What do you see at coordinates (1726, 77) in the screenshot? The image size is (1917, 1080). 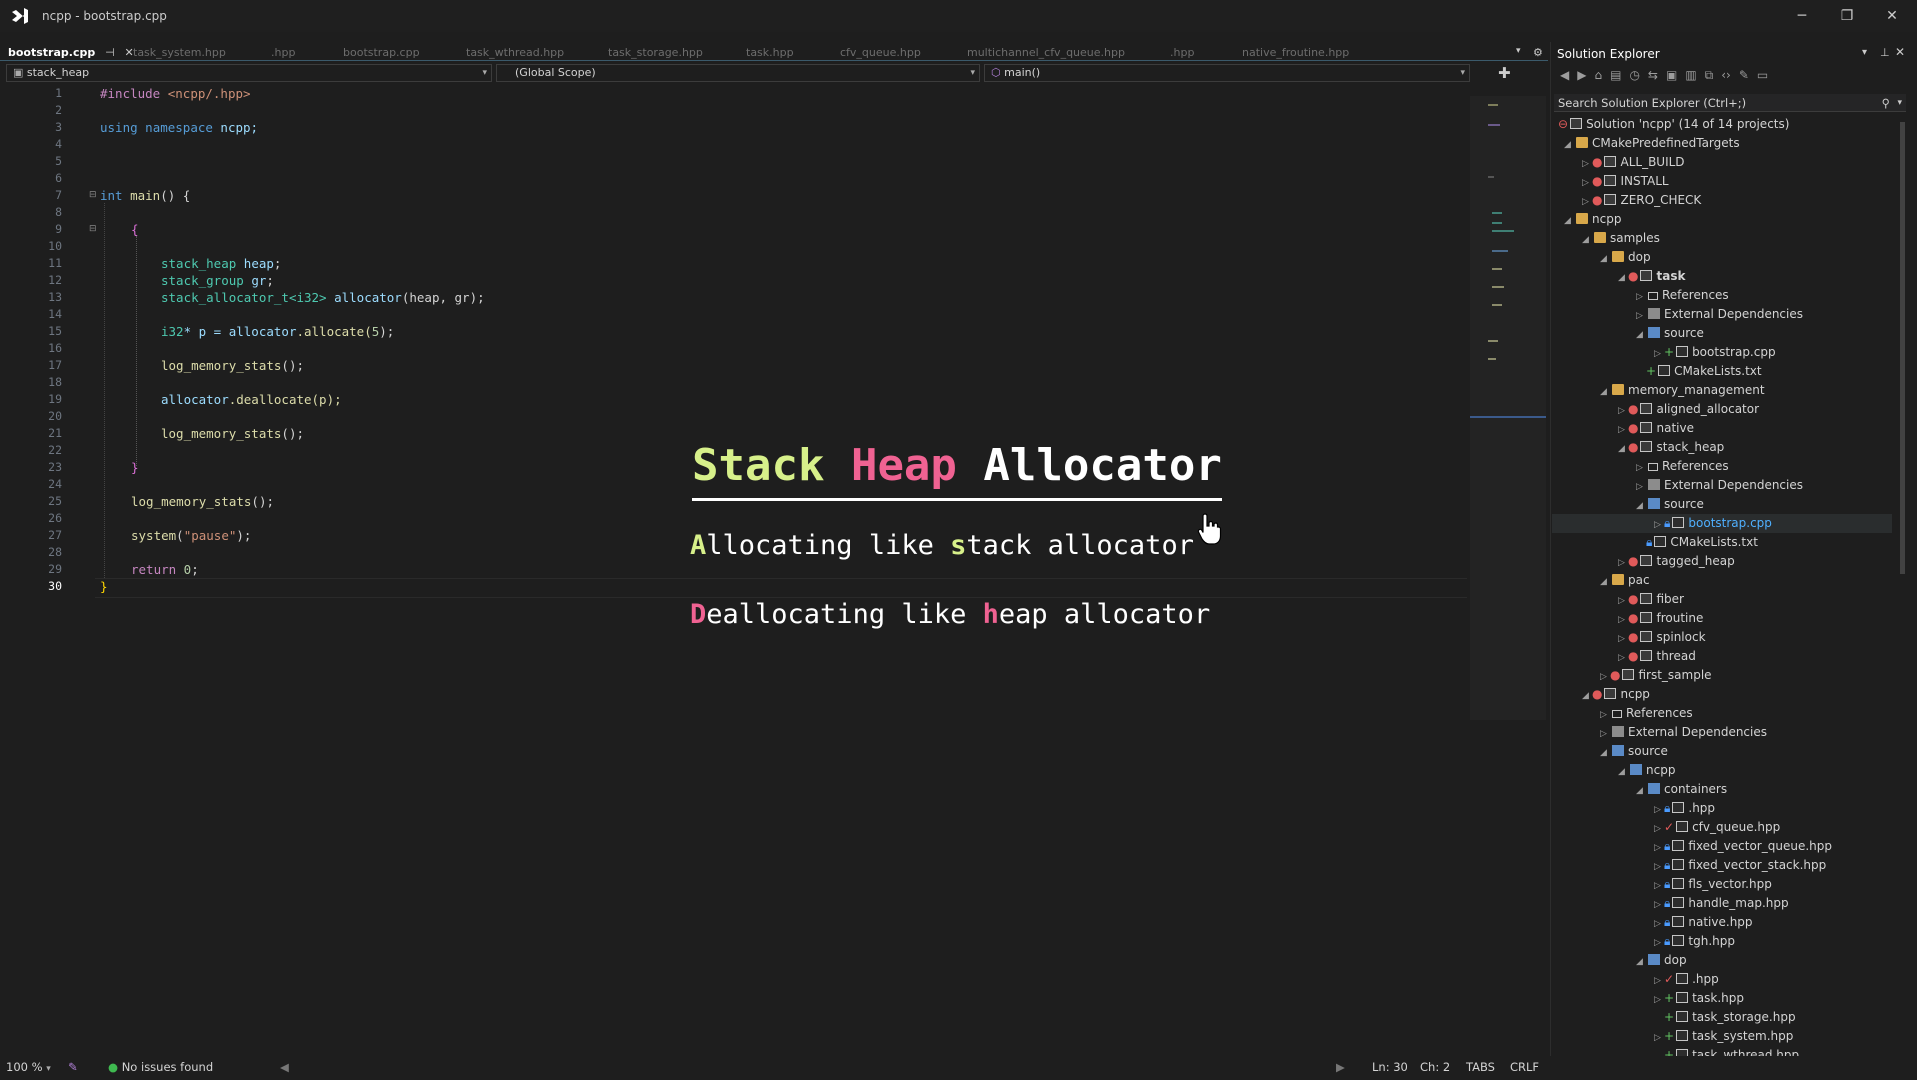 I see `code-view-icon: ‹›` at bounding box center [1726, 77].